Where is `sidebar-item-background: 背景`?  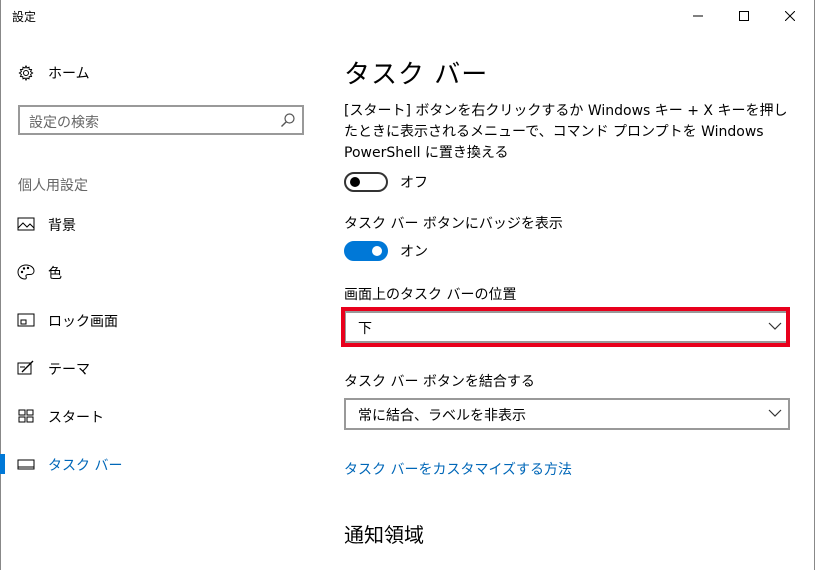 sidebar-item-background: 背景 is located at coordinates (160, 224).